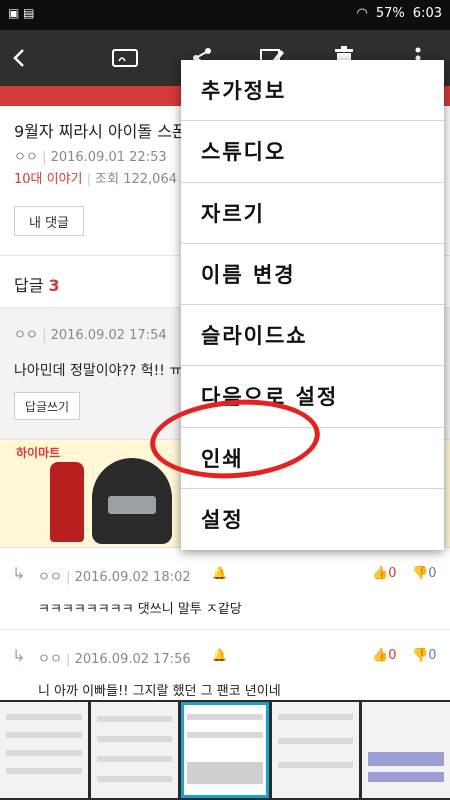  I want to click on reply-date: 2016.09.02 17:56, so click(132, 659).